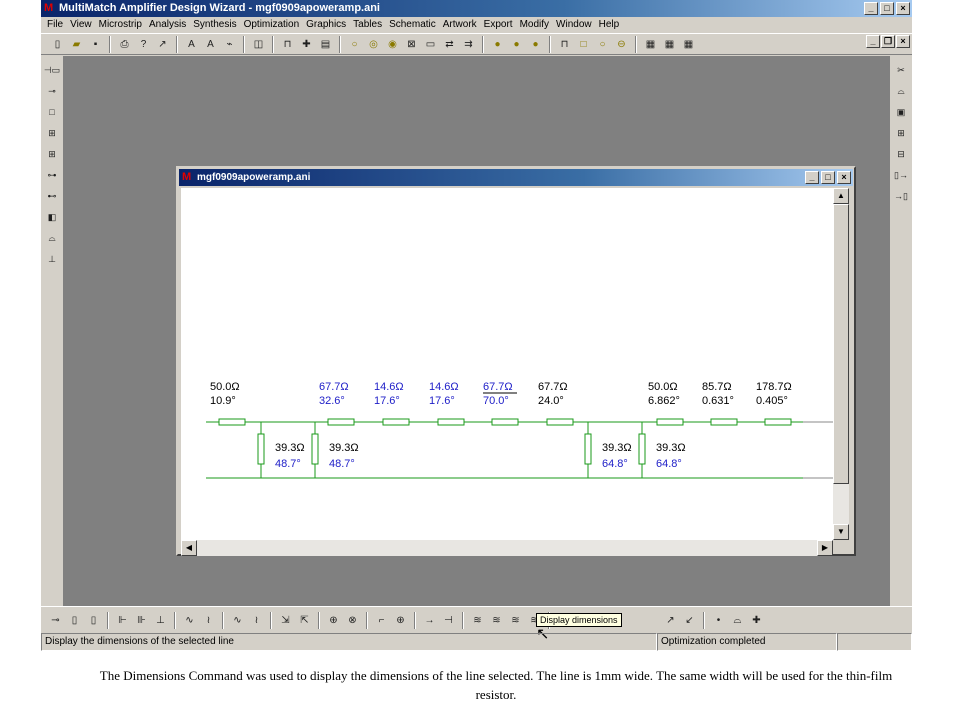 The width and height of the screenshot is (960, 720). What do you see at coordinates (327, 25) in the screenshot?
I see `menu-graphics: Graphics` at bounding box center [327, 25].